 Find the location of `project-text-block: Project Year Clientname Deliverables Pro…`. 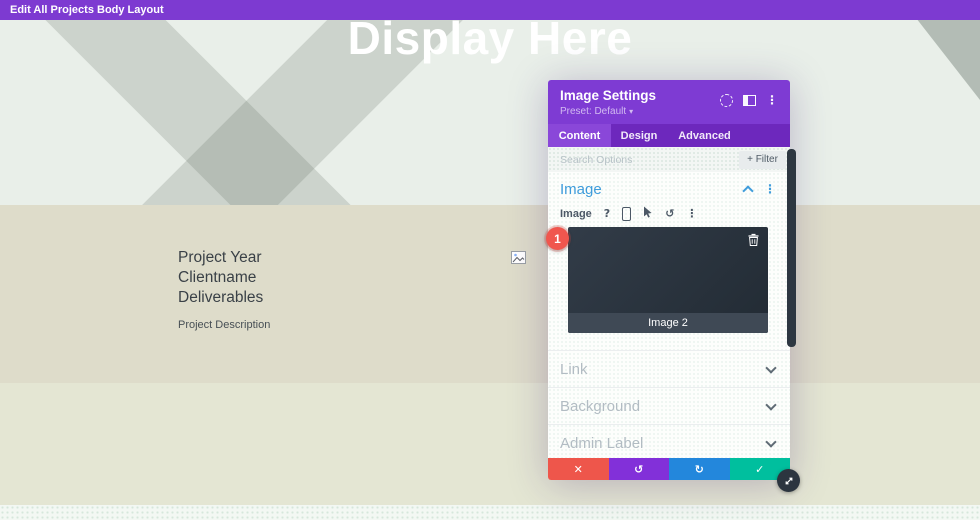

project-text-block: Project Year Clientname Deliverables Pro… is located at coordinates (224, 290).